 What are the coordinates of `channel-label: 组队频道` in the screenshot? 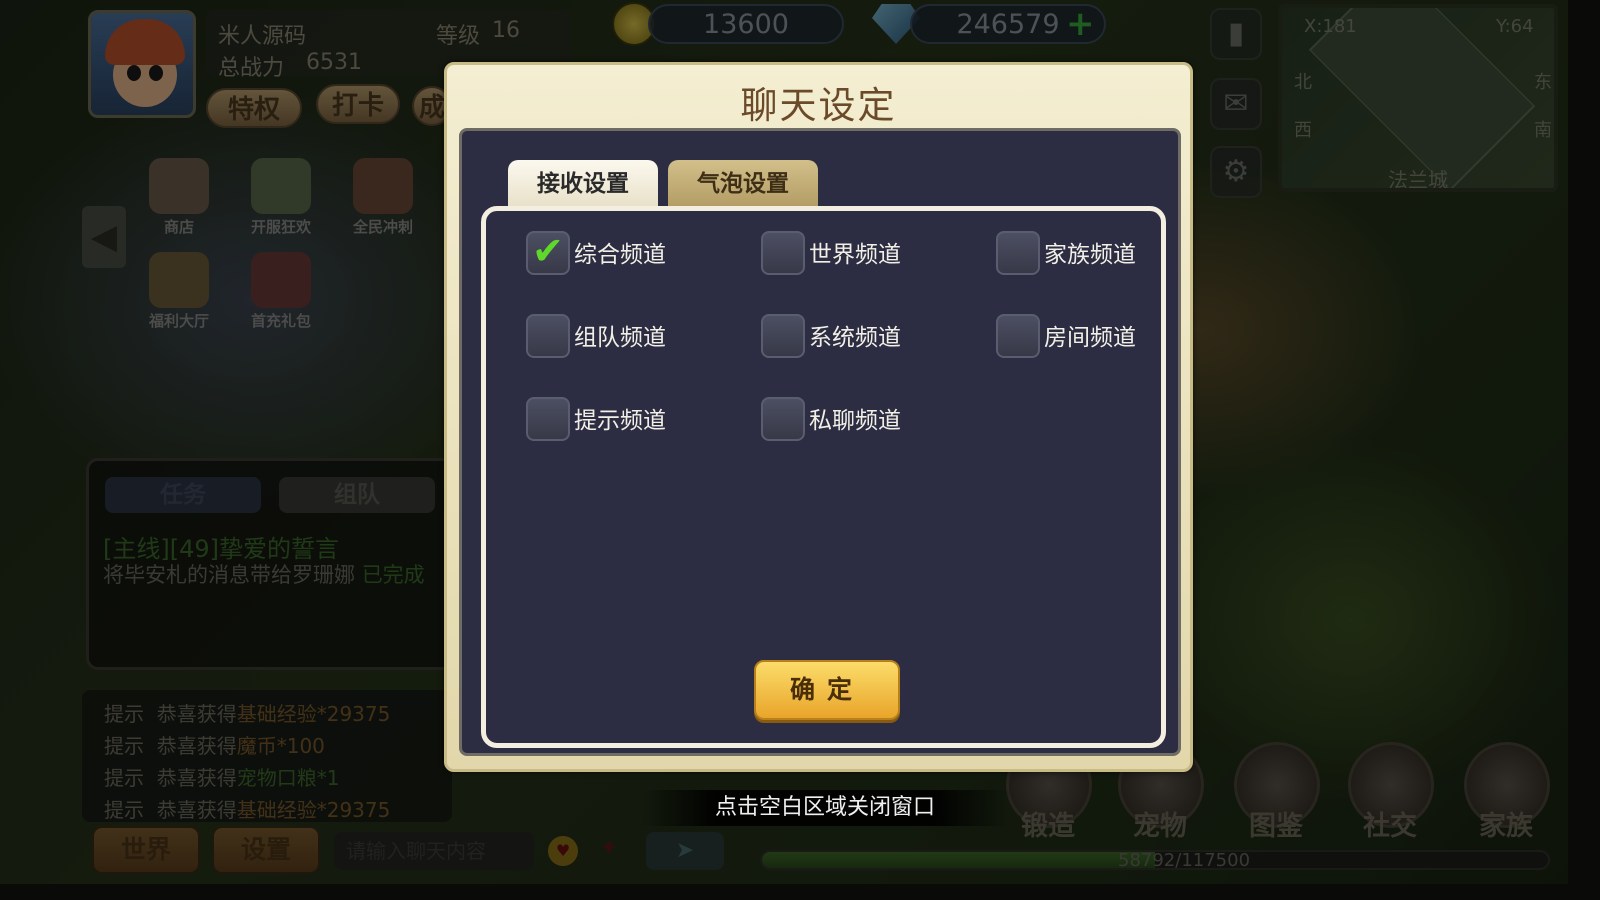 It's located at (620, 338).